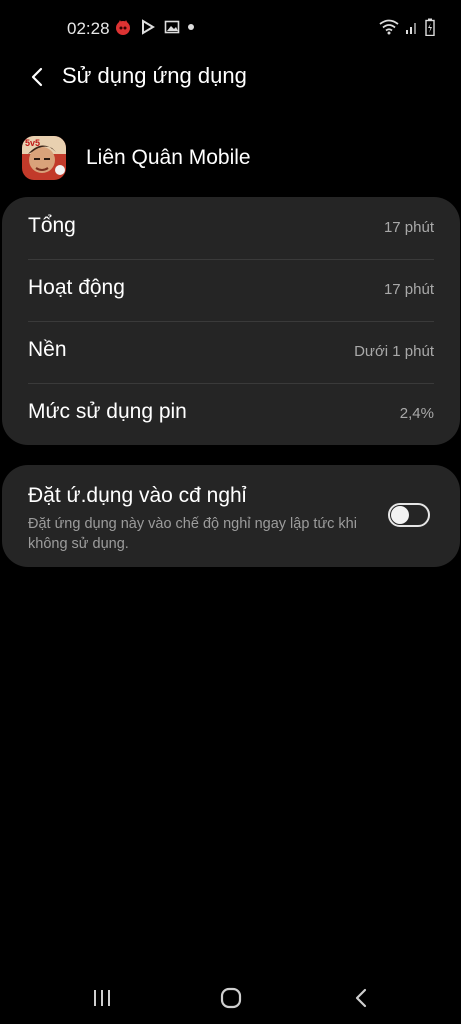 Image resolution: width=461 pixels, height=1024 pixels. I want to click on sleep-setting-title: Đặt ứ.dụng vào cđ nghỉ, so click(137, 495).